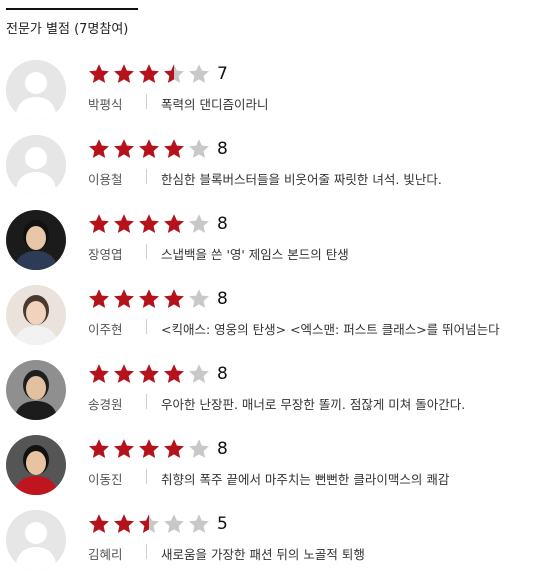 The image size is (544, 583). I want to click on star-rating: 5, so click(158, 524).